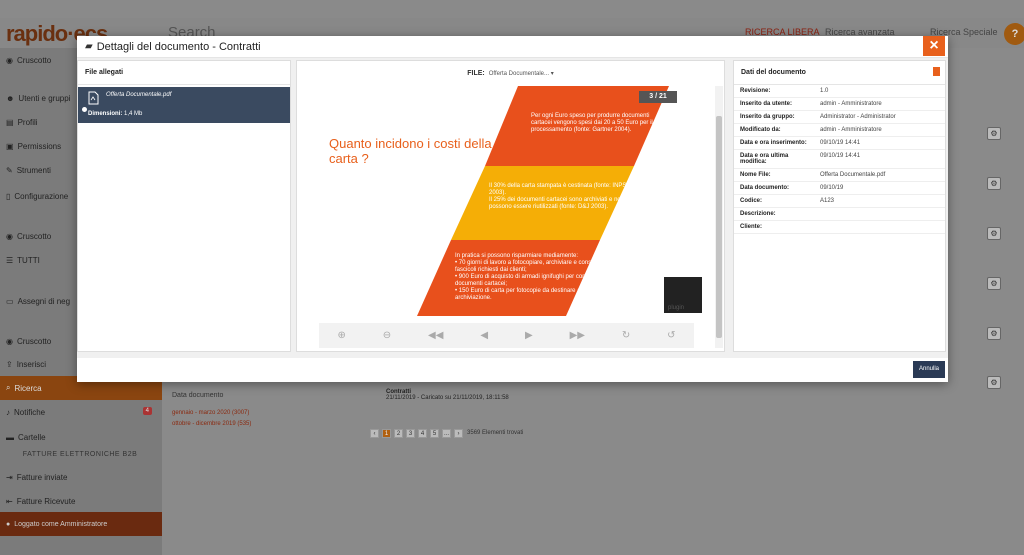  What do you see at coordinates (839, 201) in the screenshot?
I see `details-row: Codice: A123` at bounding box center [839, 201].